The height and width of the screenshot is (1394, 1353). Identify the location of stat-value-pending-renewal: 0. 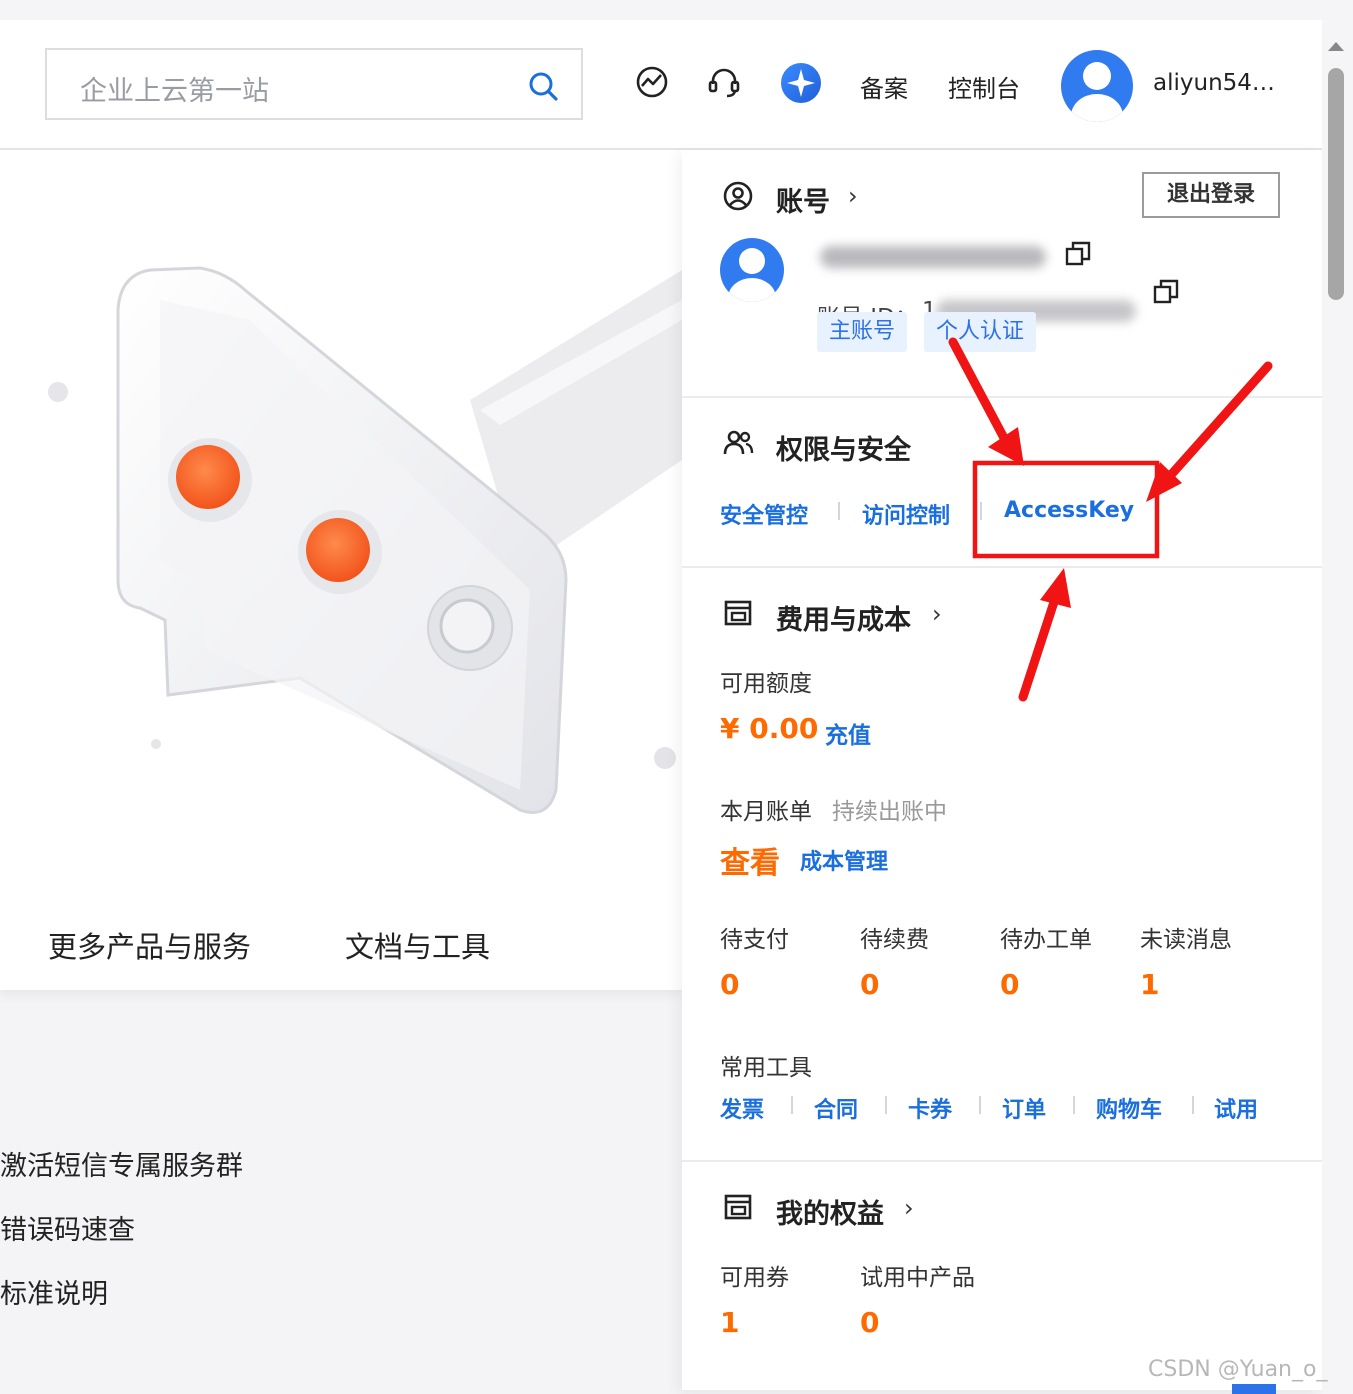
(869, 984).